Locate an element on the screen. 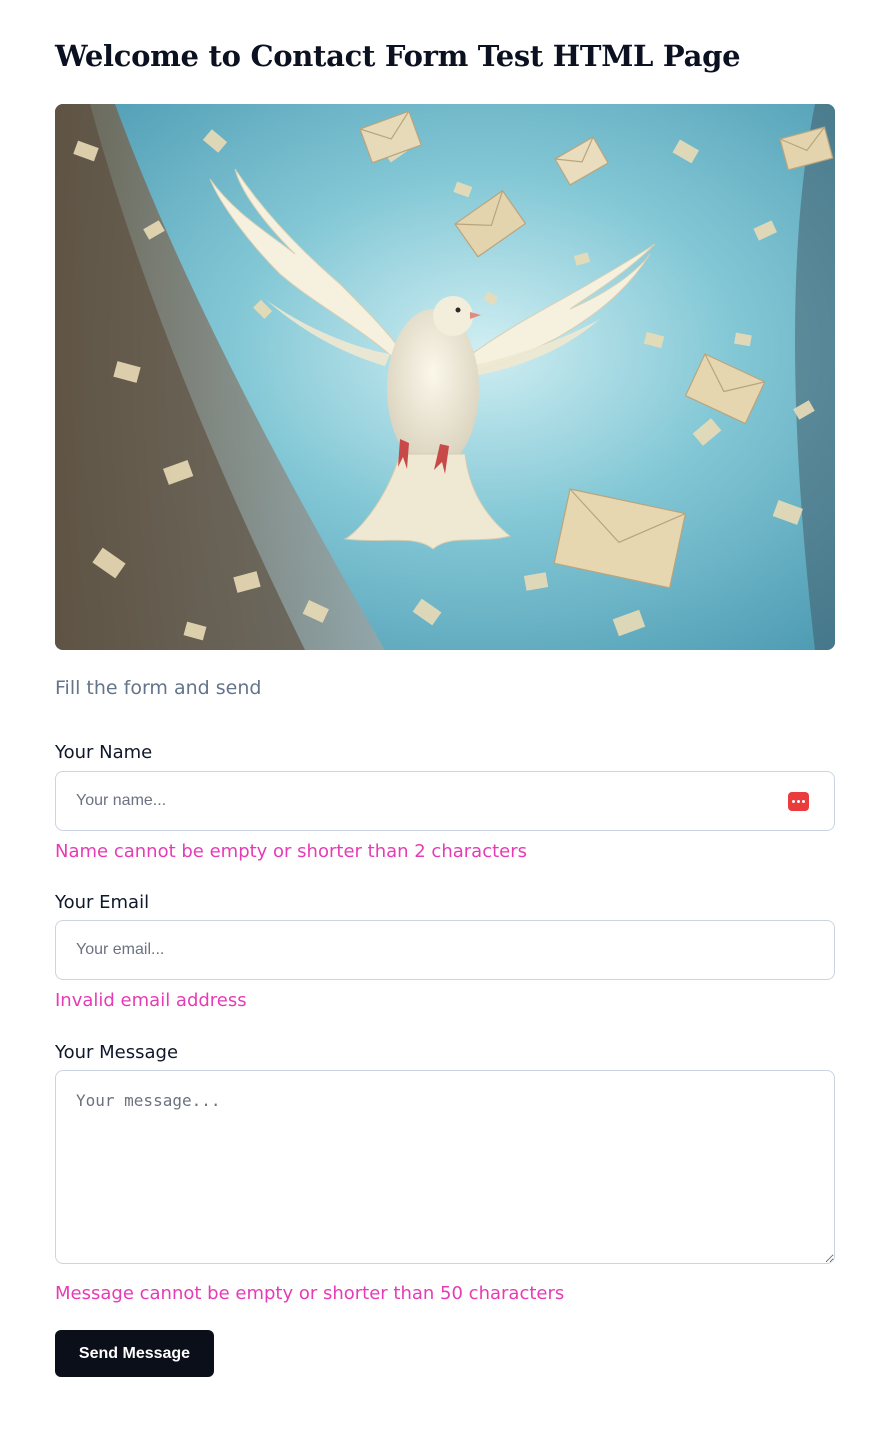  message-label: Your Message is located at coordinates (117, 1052).